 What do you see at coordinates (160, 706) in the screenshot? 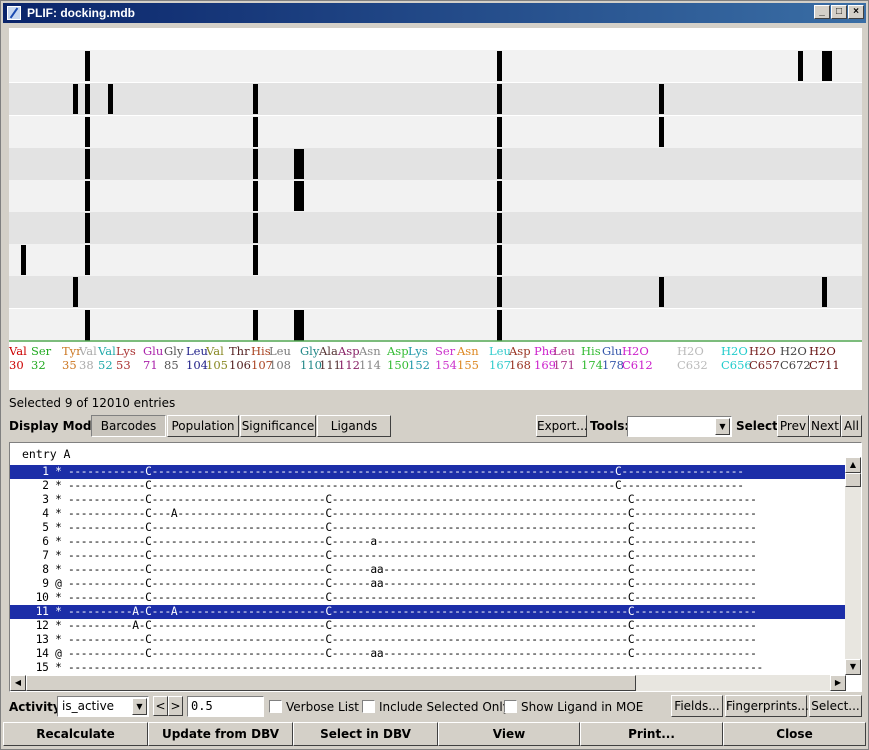
I see `less-than-button: <` at bounding box center [160, 706].